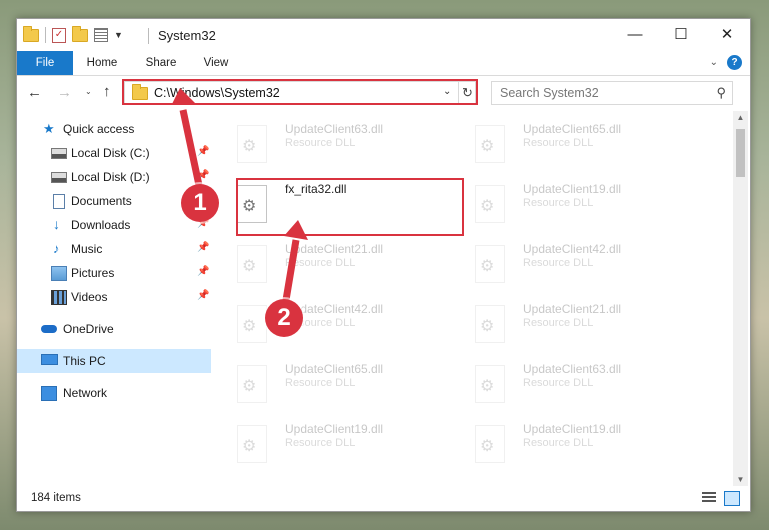  Describe the element at coordinates (184, 96) in the screenshot. I see `arrow-1-head` at that location.